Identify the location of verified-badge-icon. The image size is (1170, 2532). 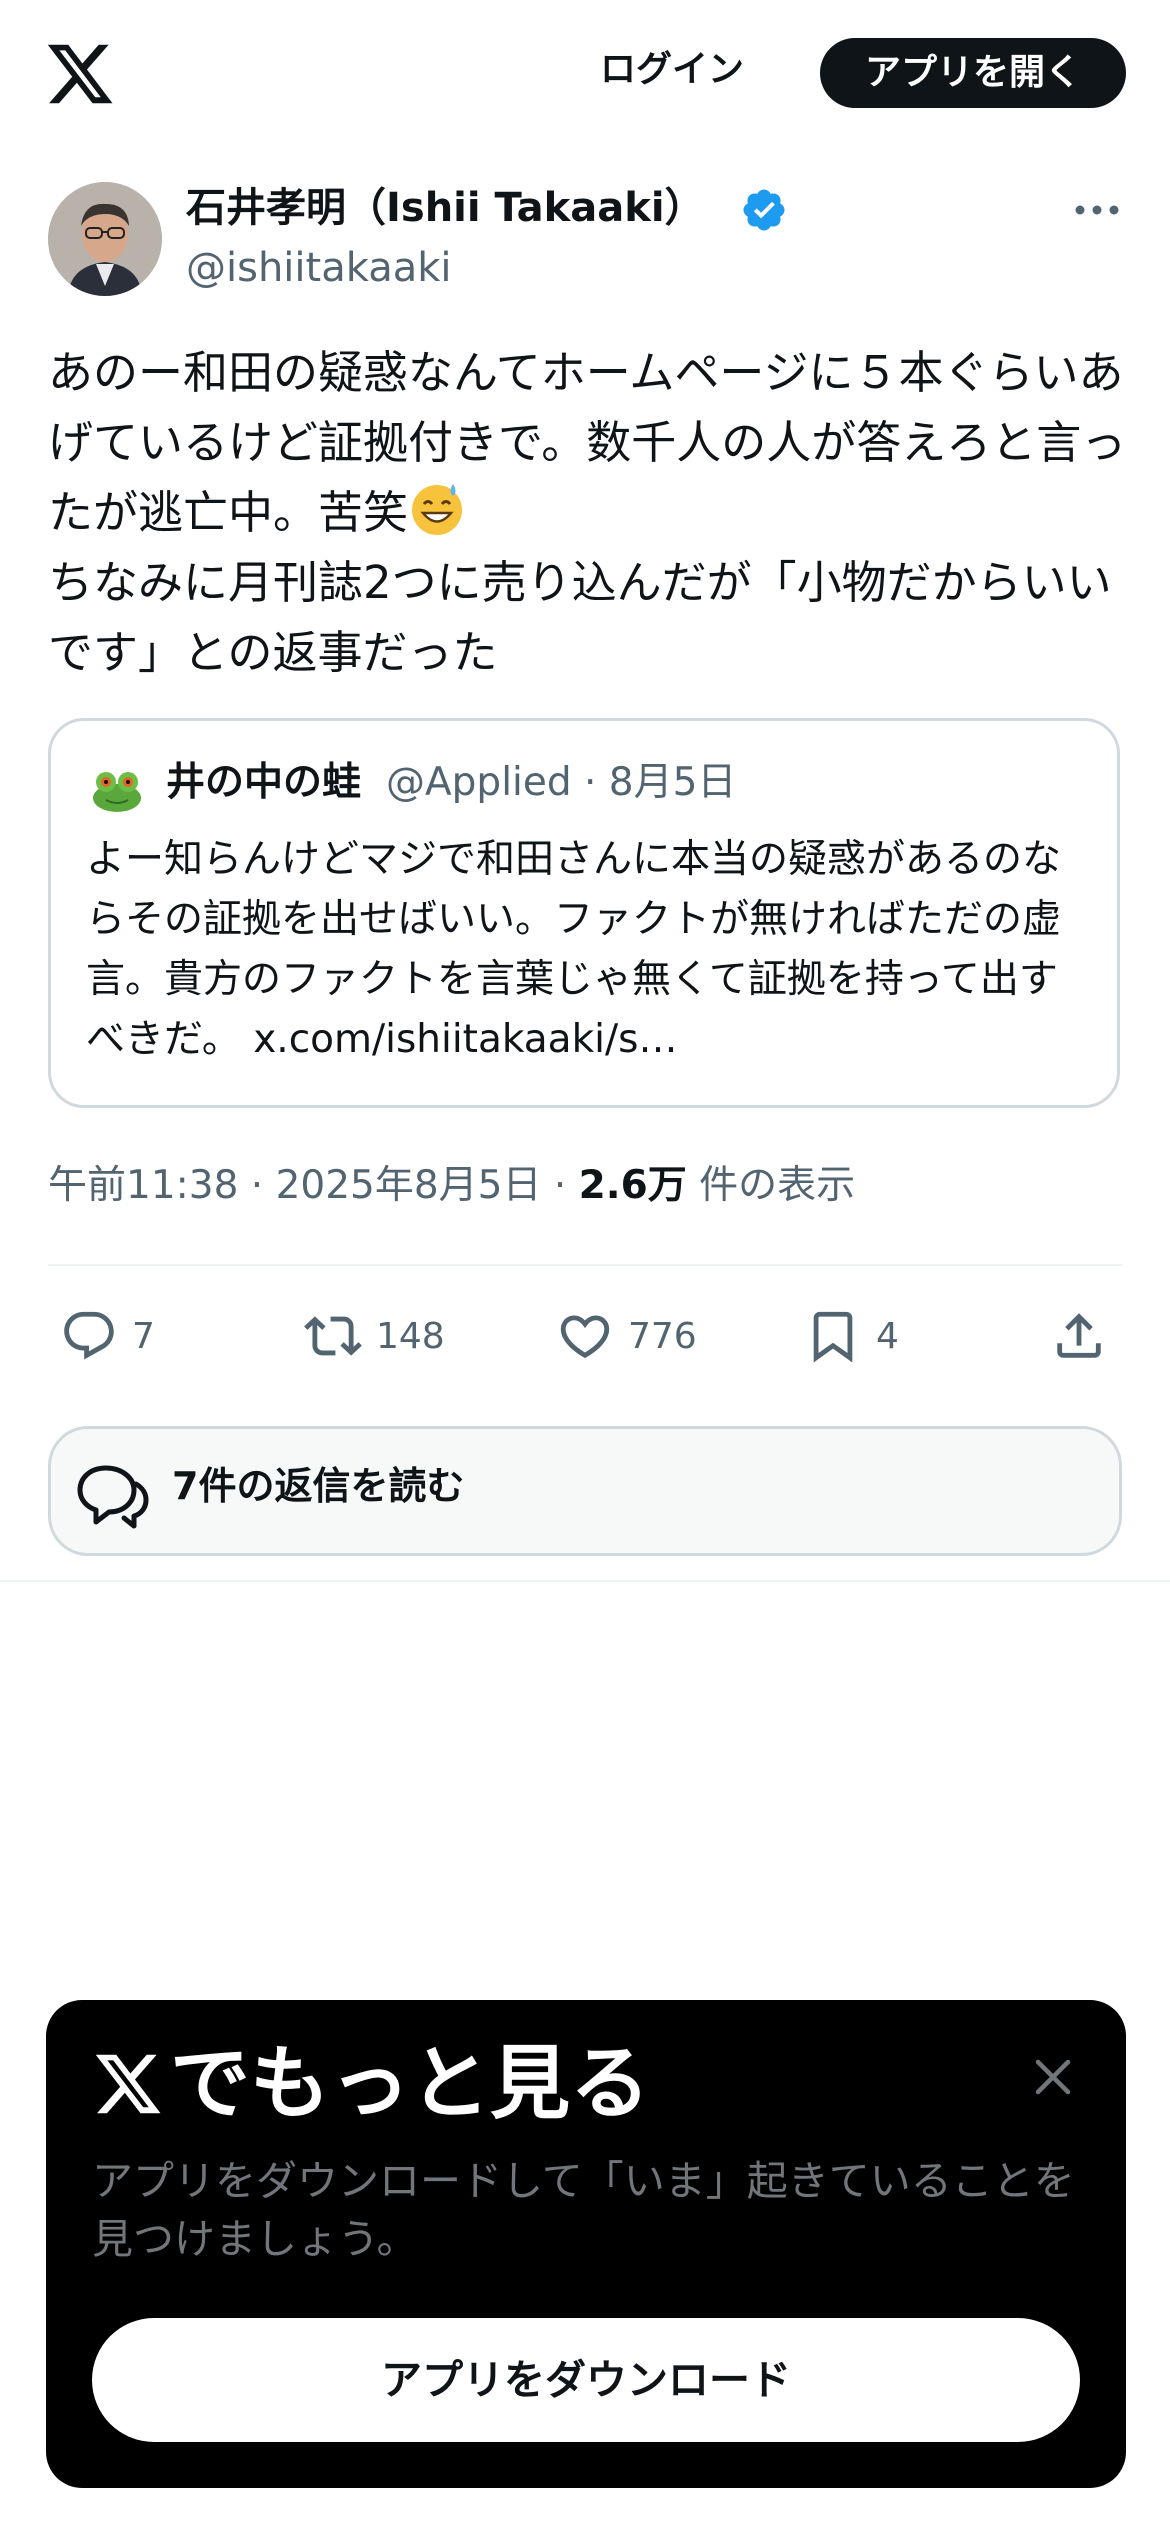
(764, 210).